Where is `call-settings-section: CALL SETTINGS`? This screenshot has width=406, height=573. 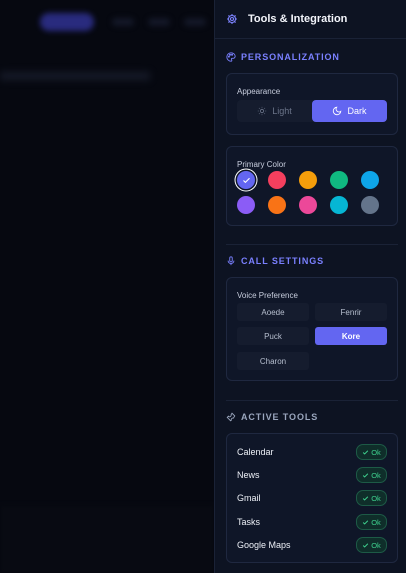
call-settings-section: CALL SETTINGS is located at coordinates (312, 261).